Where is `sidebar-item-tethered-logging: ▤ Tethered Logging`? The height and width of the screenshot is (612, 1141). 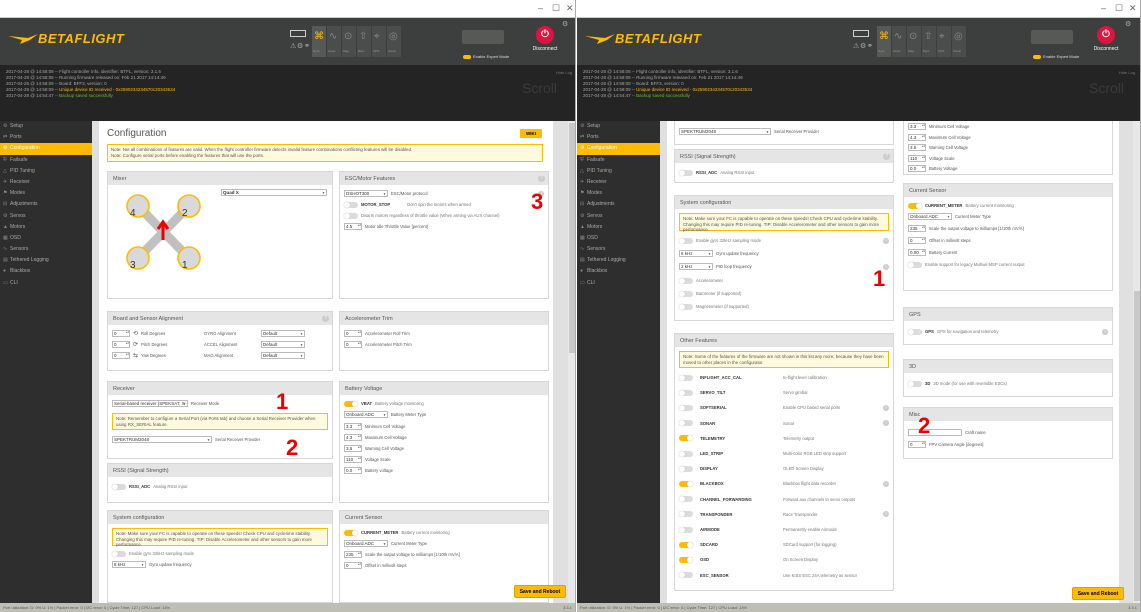
sidebar-item-tethered-logging: ▤ Tethered Logging is located at coordinates (618, 260).